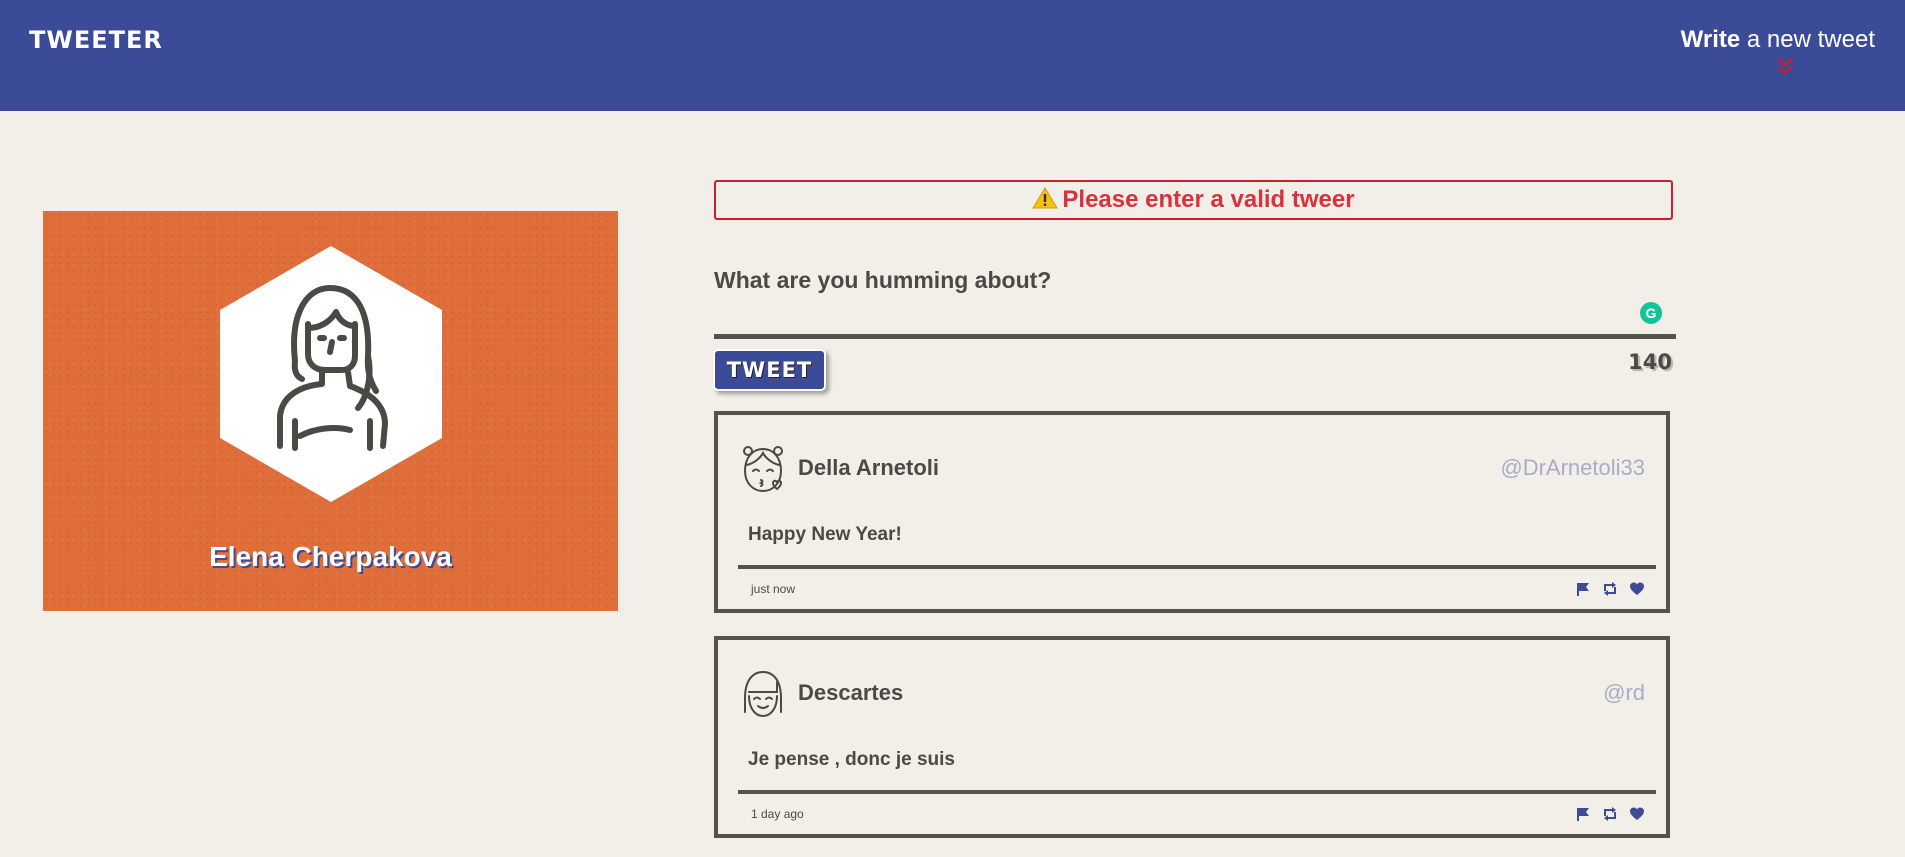 Image resolution: width=1905 pixels, height=857 pixels. What do you see at coordinates (777, 814) in the screenshot?
I see `tweet-timestamp: 1 day ago` at bounding box center [777, 814].